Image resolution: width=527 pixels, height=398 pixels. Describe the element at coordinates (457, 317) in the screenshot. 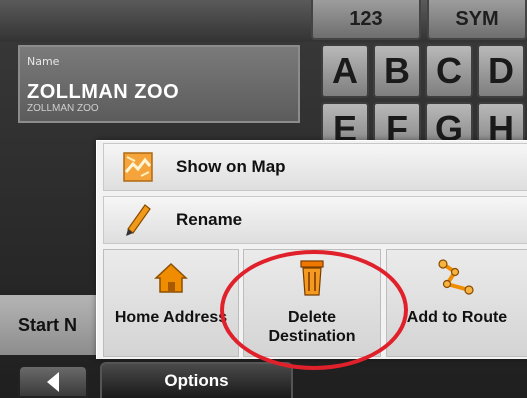

I see `add-to-route-label: Add to Route` at that location.